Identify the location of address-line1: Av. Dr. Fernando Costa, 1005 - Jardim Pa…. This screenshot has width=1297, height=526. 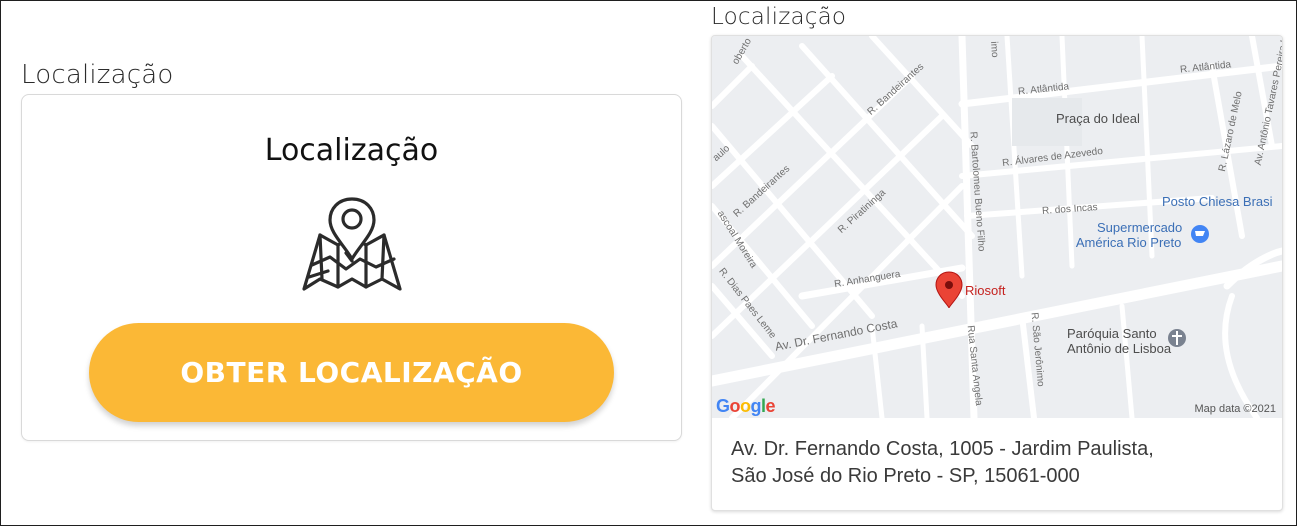
(942, 449).